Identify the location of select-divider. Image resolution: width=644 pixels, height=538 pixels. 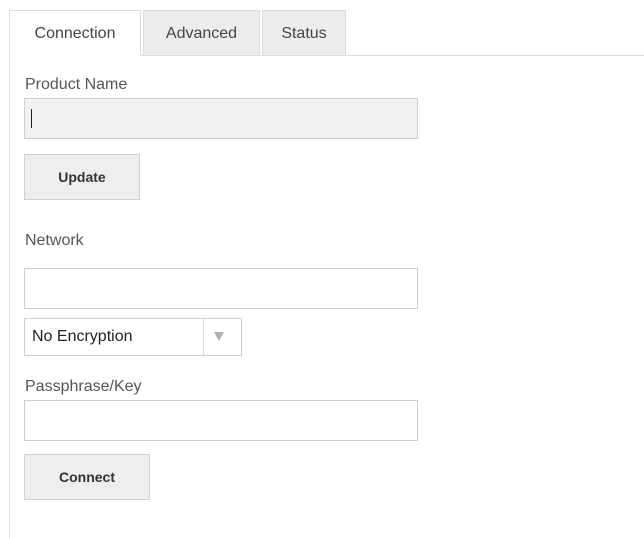
(203, 337).